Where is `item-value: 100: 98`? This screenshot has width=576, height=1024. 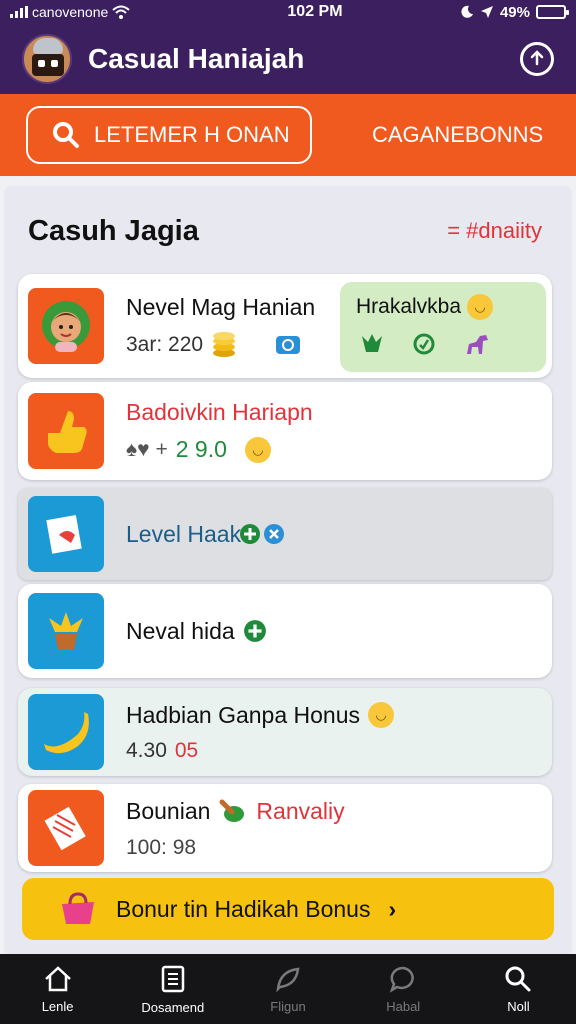
item-value: 100: 98 is located at coordinates (161, 847).